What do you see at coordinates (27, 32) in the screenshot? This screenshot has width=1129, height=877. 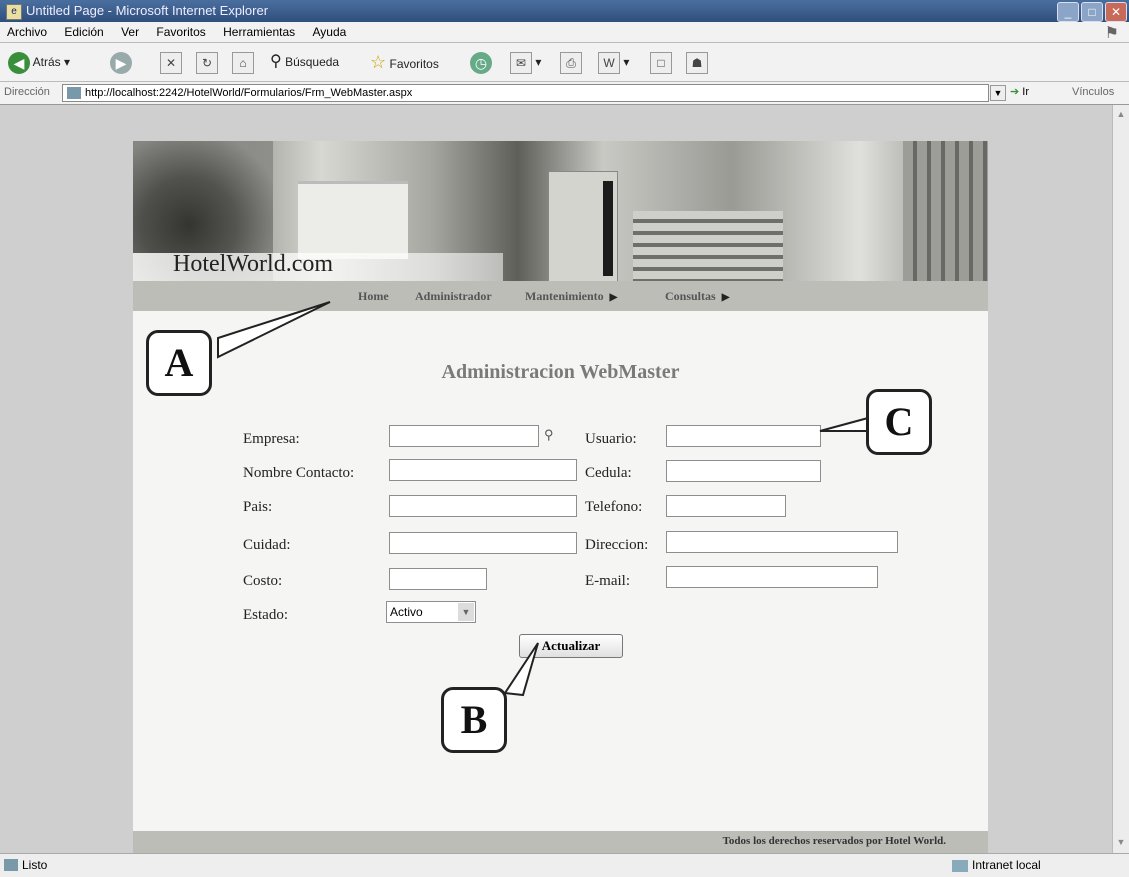 I see `menu-archivo: Archivo` at bounding box center [27, 32].